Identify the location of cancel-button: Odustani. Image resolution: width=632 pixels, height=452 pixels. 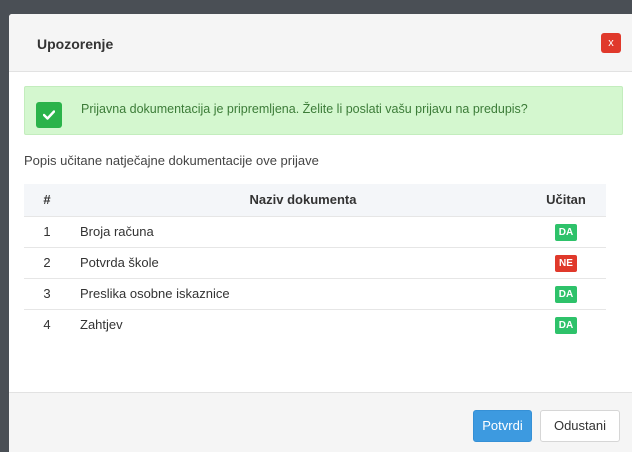
(580, 426).